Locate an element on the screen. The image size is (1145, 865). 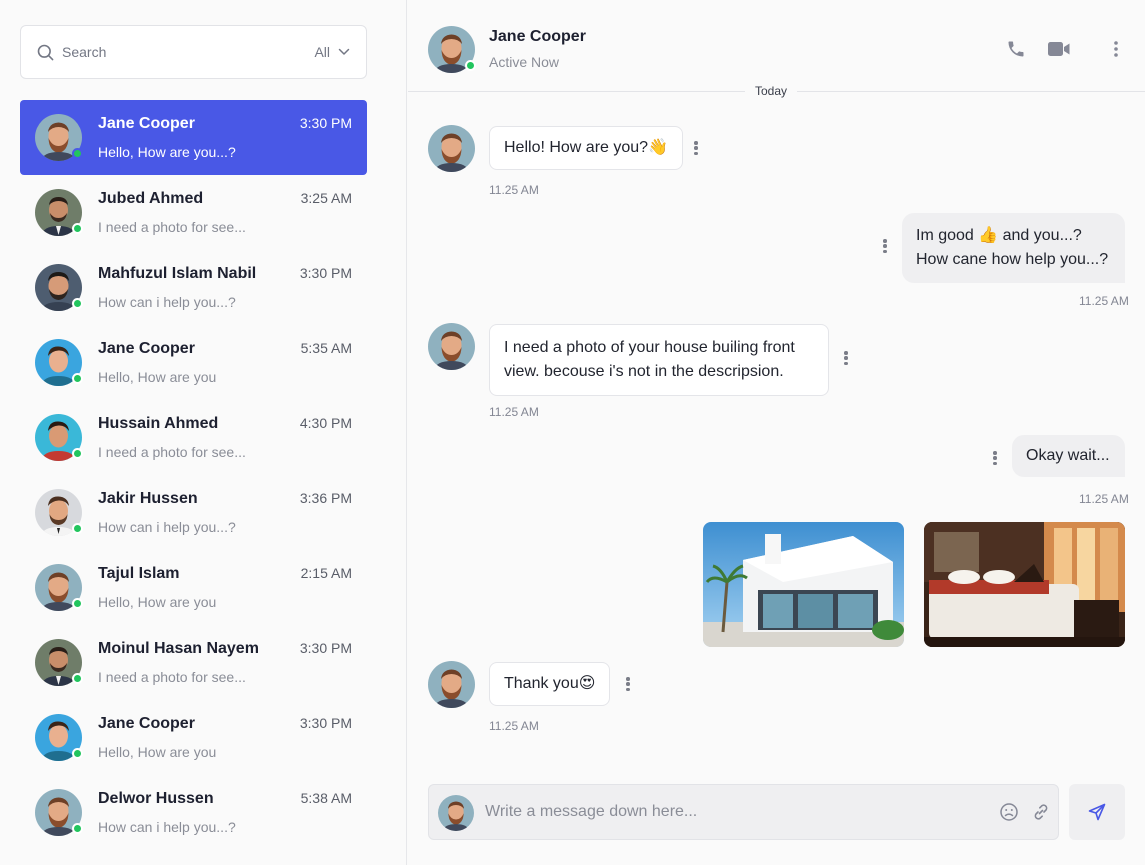
send-button is located at coordinates (1097, 812).